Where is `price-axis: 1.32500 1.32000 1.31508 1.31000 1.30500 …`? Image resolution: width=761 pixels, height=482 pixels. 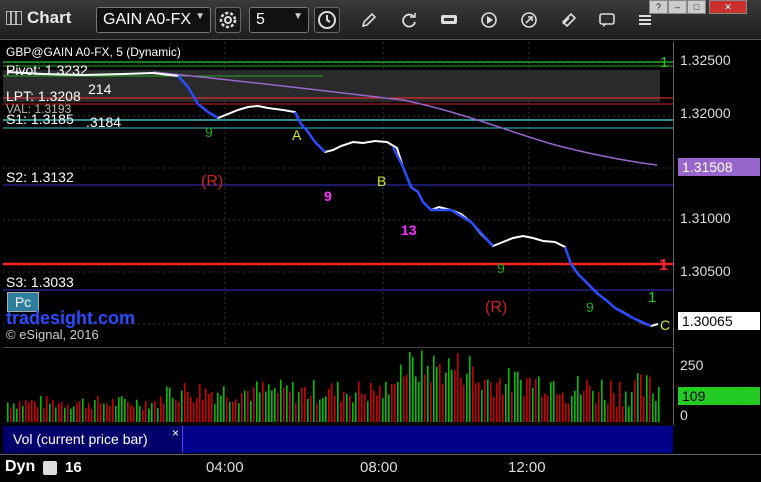
price-axis: 1.32500 1.32000 1.31508 1.31000 1.30500 … is located at coordinates (717, 194).